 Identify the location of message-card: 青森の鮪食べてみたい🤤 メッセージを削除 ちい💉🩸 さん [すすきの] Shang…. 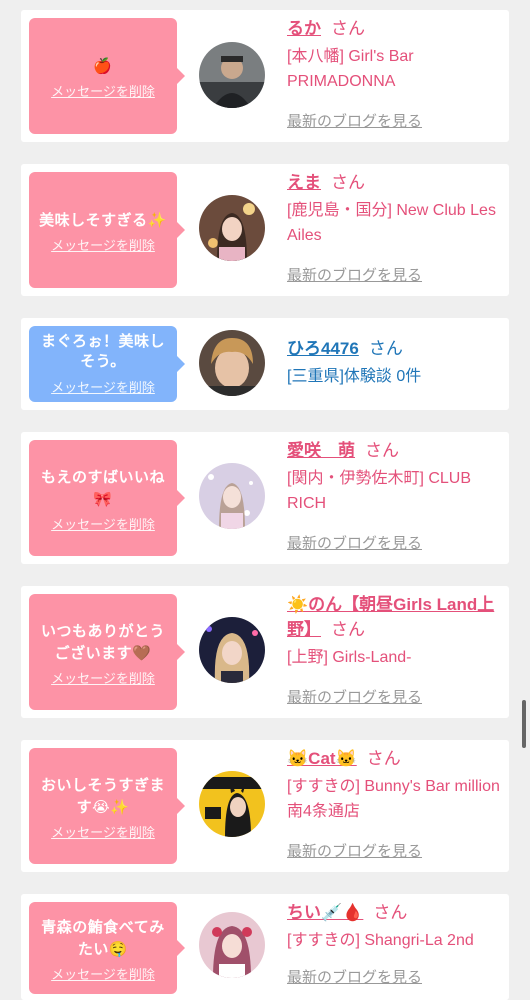
(265, 947).